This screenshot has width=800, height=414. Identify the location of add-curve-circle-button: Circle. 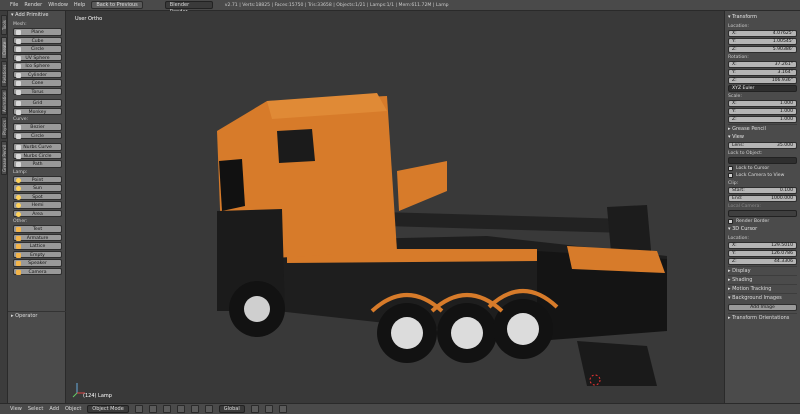
(37, 135).